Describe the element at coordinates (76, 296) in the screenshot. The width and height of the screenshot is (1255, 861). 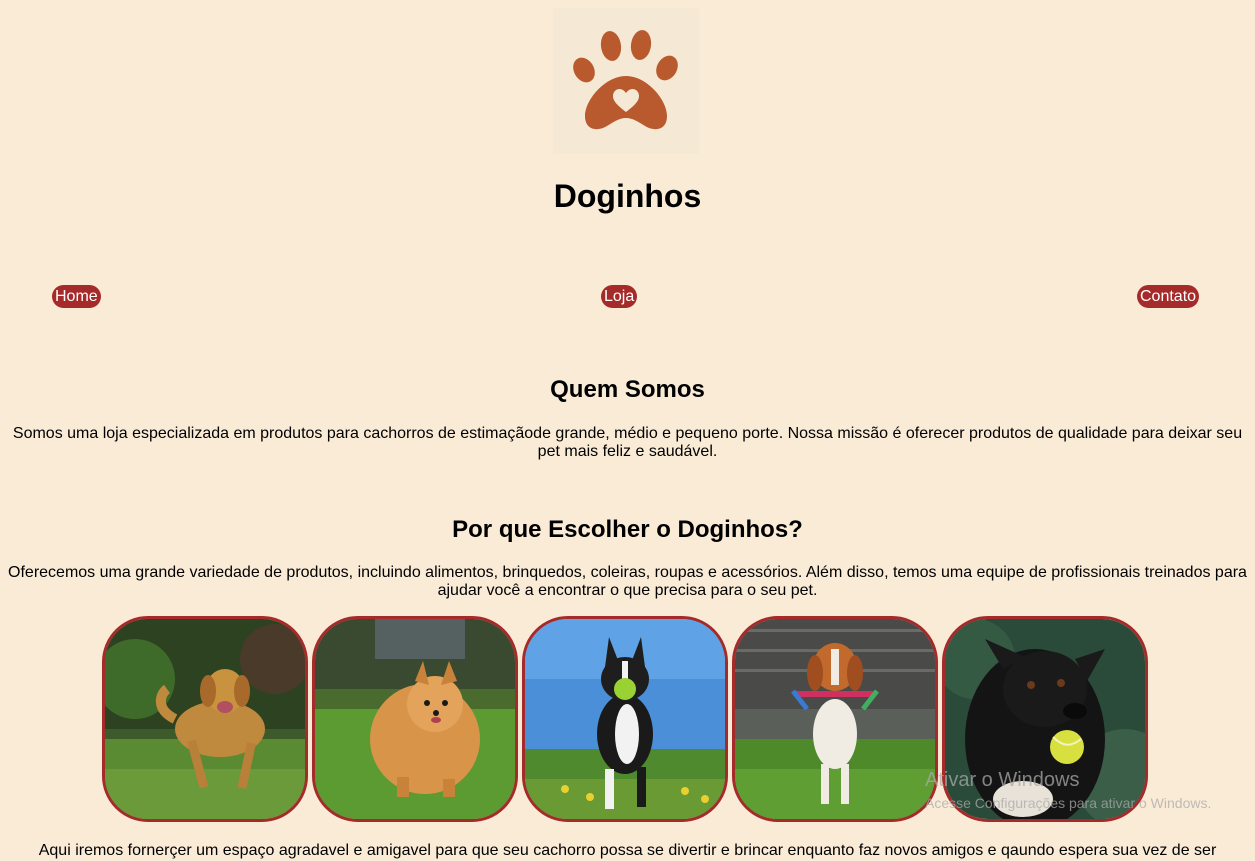
I see `nav-home-button: Home` at that location.